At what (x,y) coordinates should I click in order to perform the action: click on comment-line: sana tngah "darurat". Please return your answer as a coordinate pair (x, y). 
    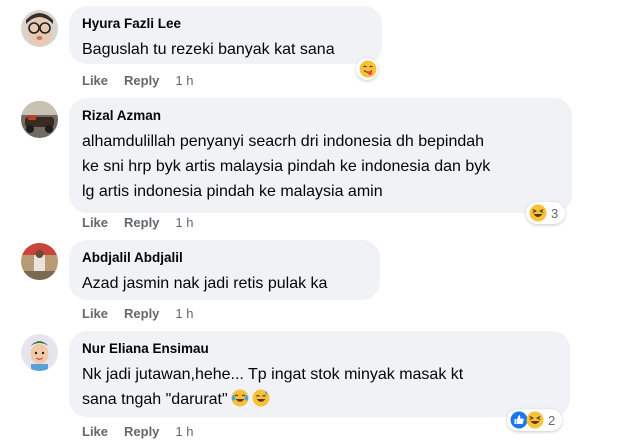
    Looking at the image, I should click on (319, 399).